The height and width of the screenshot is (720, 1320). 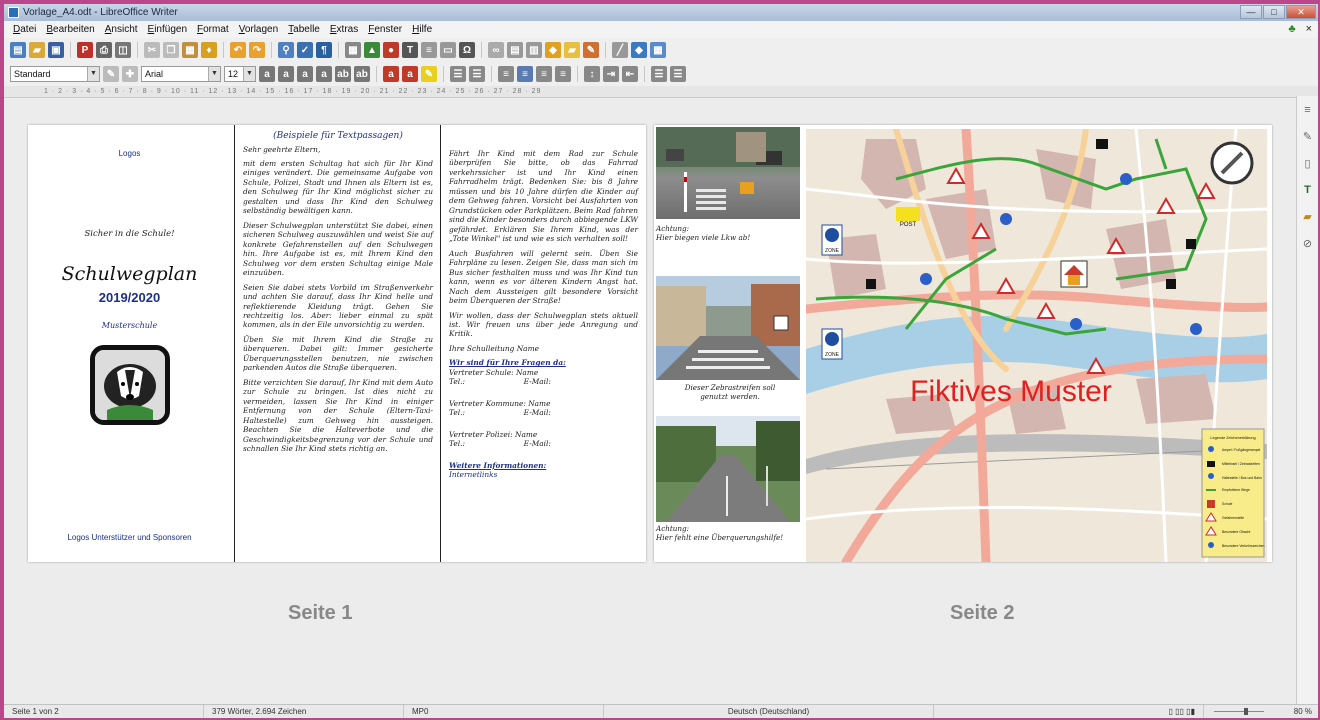 I want to click on align-center-icon: ≡, so click(x=525, y=74).